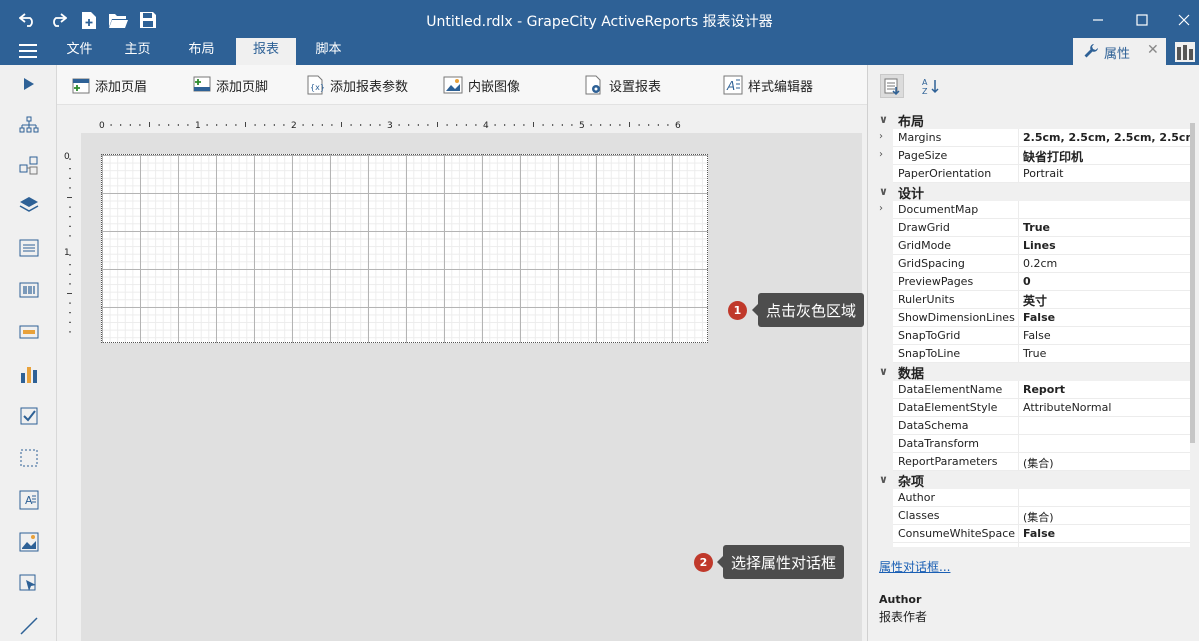 The image size is (1199, 641). I want to click on property-row: PreviewPages 0, so click(1034, 282).